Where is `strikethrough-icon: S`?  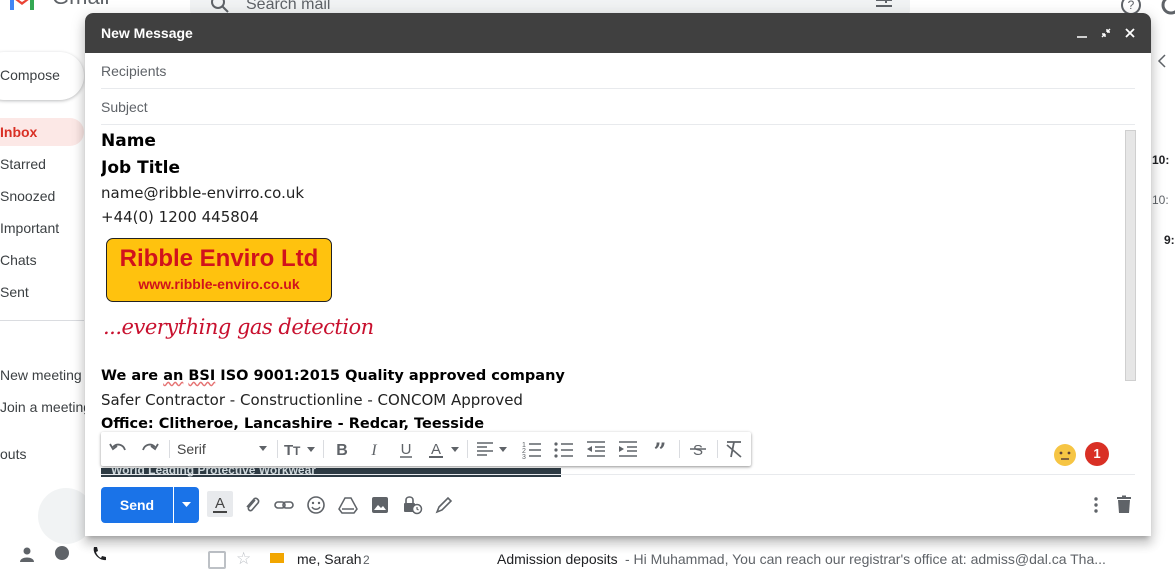
strikethrough-icon: S is located at coordinates (698, 449).